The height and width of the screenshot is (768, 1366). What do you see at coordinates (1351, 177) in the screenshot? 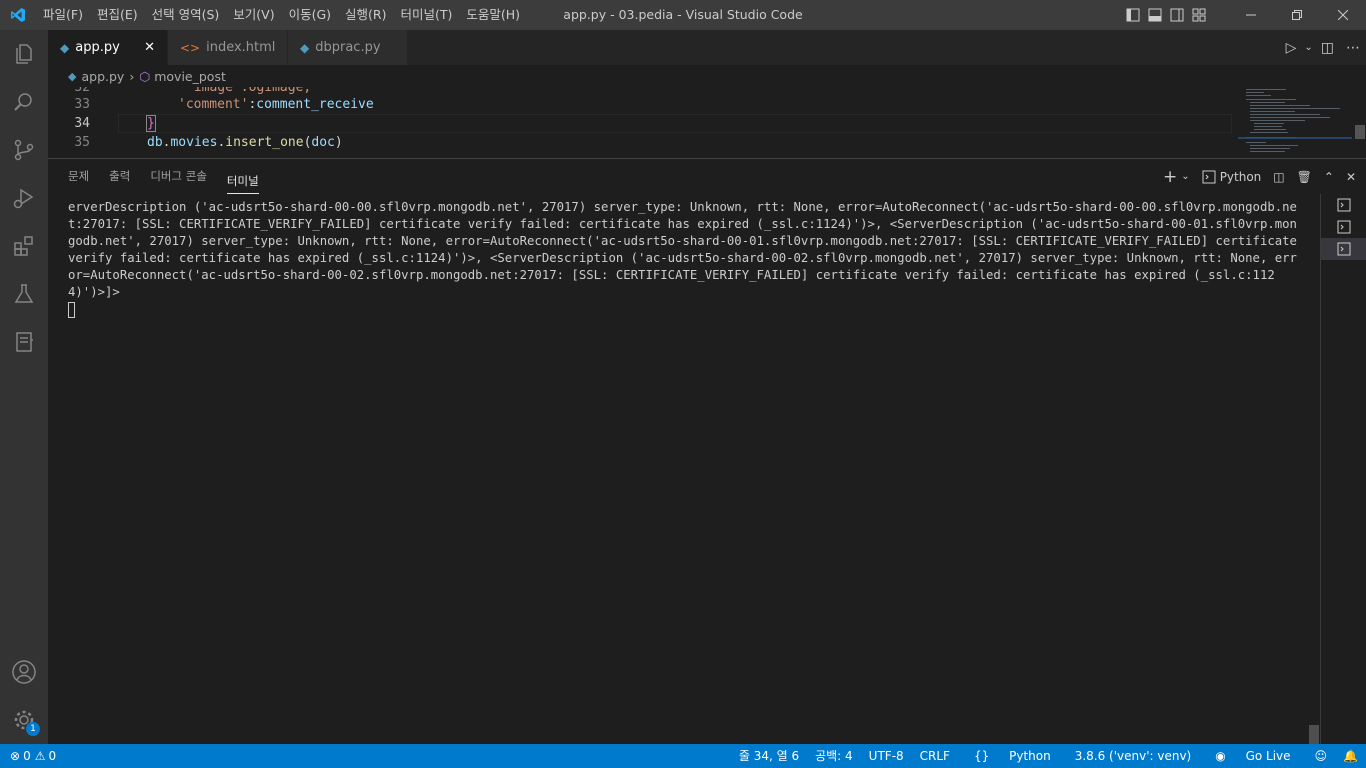
I see `close-panel-icon: ✕` at bounding box center [1351, 177].